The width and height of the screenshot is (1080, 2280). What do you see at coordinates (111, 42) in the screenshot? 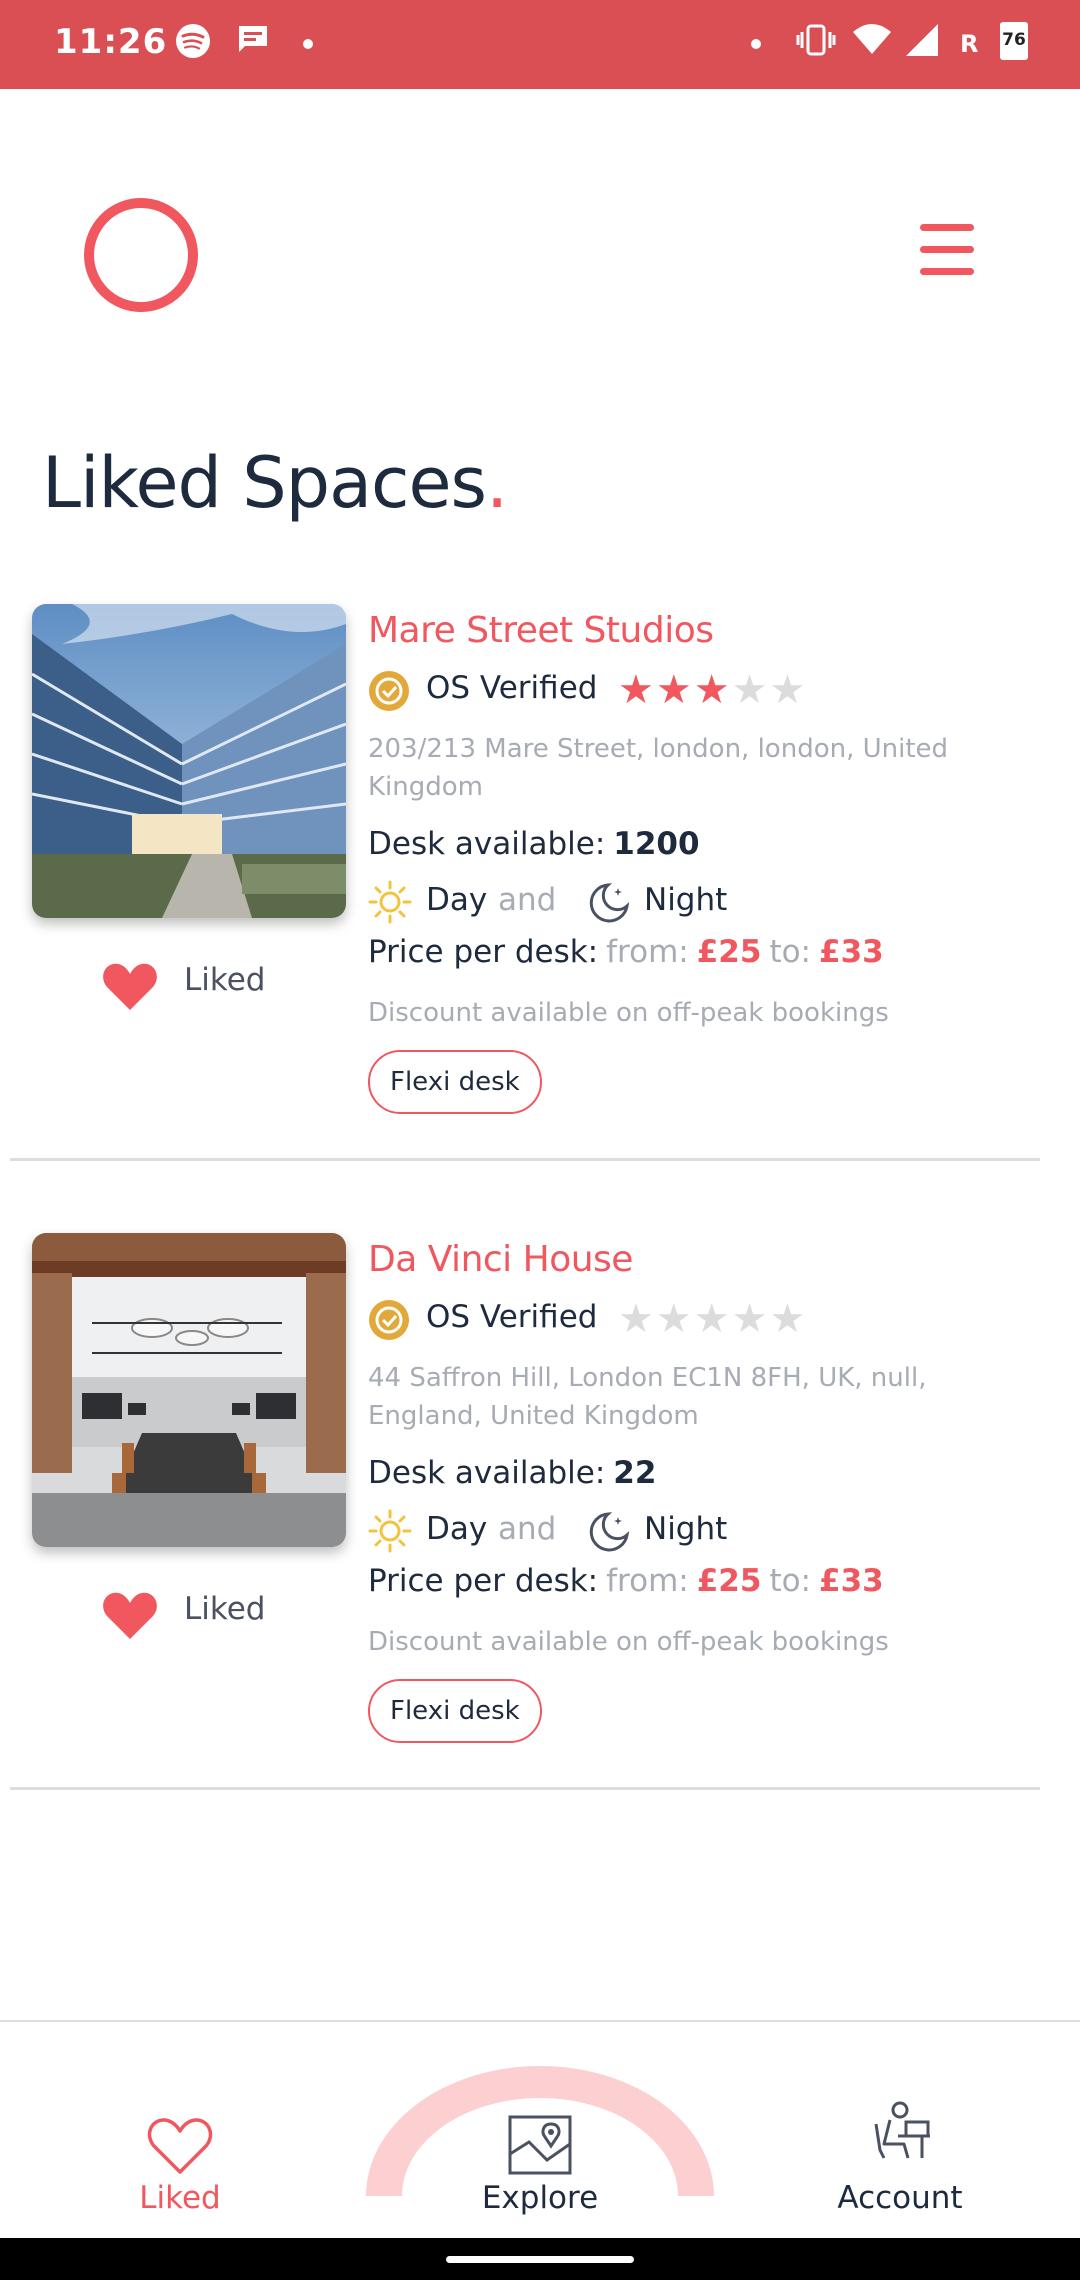
I see `status-time: 11:26` at bounding box center [111, 42].